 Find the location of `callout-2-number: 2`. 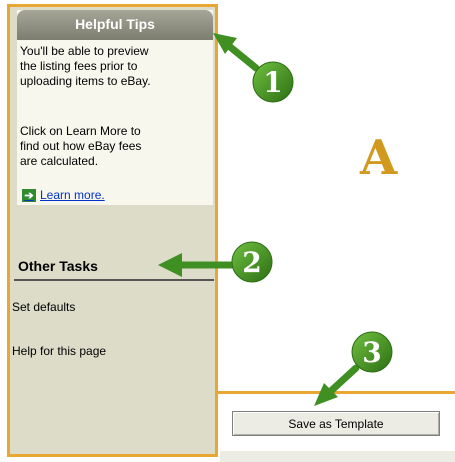

callout-2-number: 2 is located at coordinates (251, 262).